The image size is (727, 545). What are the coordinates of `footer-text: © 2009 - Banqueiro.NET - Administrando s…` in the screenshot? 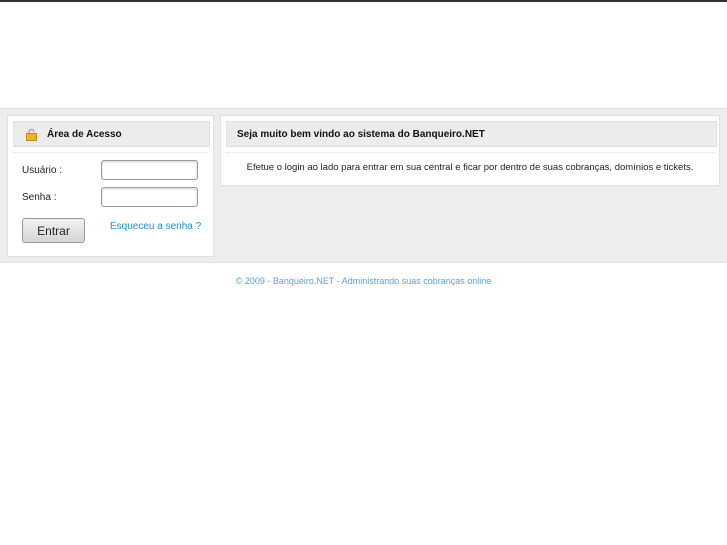 It's located at (363, 281).